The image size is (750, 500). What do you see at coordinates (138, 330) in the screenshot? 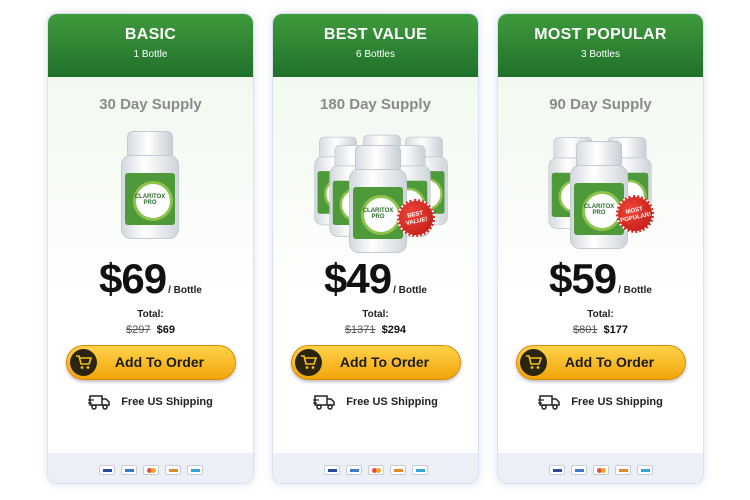
I see `original-total: $297` at bounding box center [138, 330].